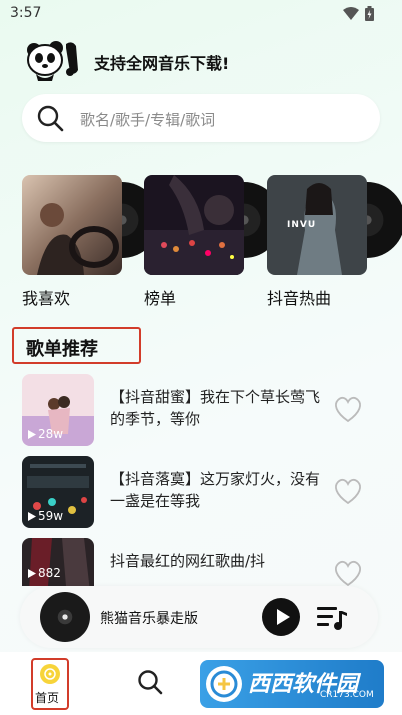  Describe the element at coordinates (47, 698) in the screenshot. I see `nav-home-label: 首页` at that location.